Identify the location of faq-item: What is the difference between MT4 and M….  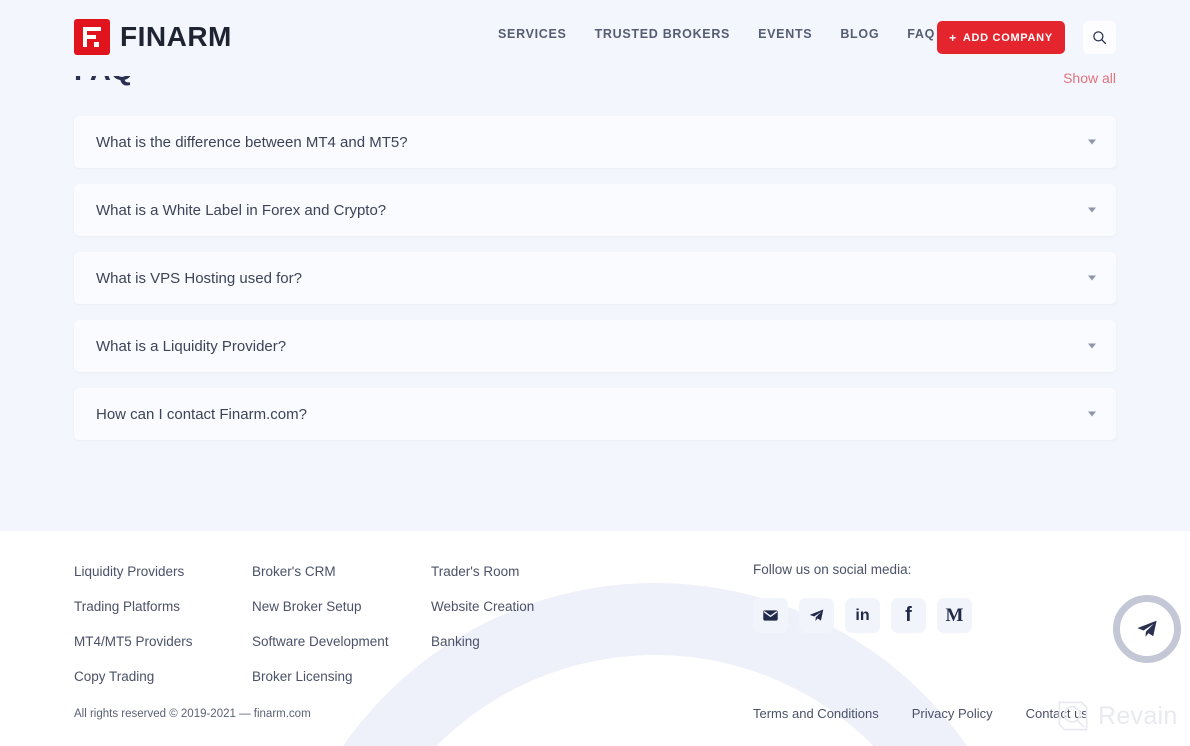
(595, 142).